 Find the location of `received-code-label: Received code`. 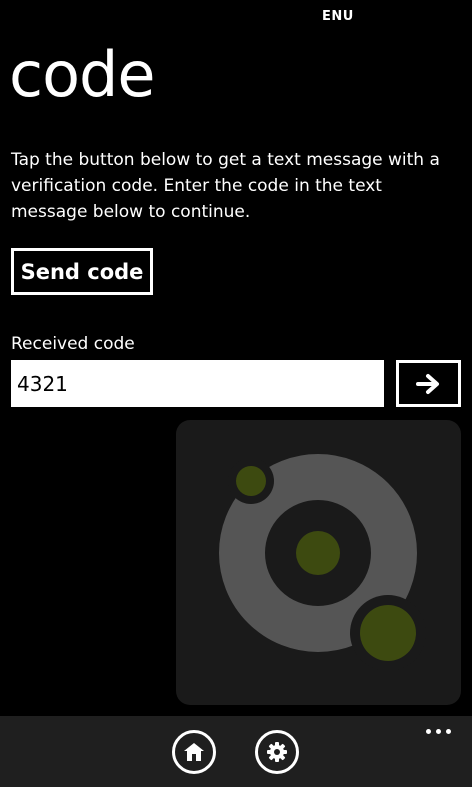

received-code-label: Received code is located at coordinates (73, 344).